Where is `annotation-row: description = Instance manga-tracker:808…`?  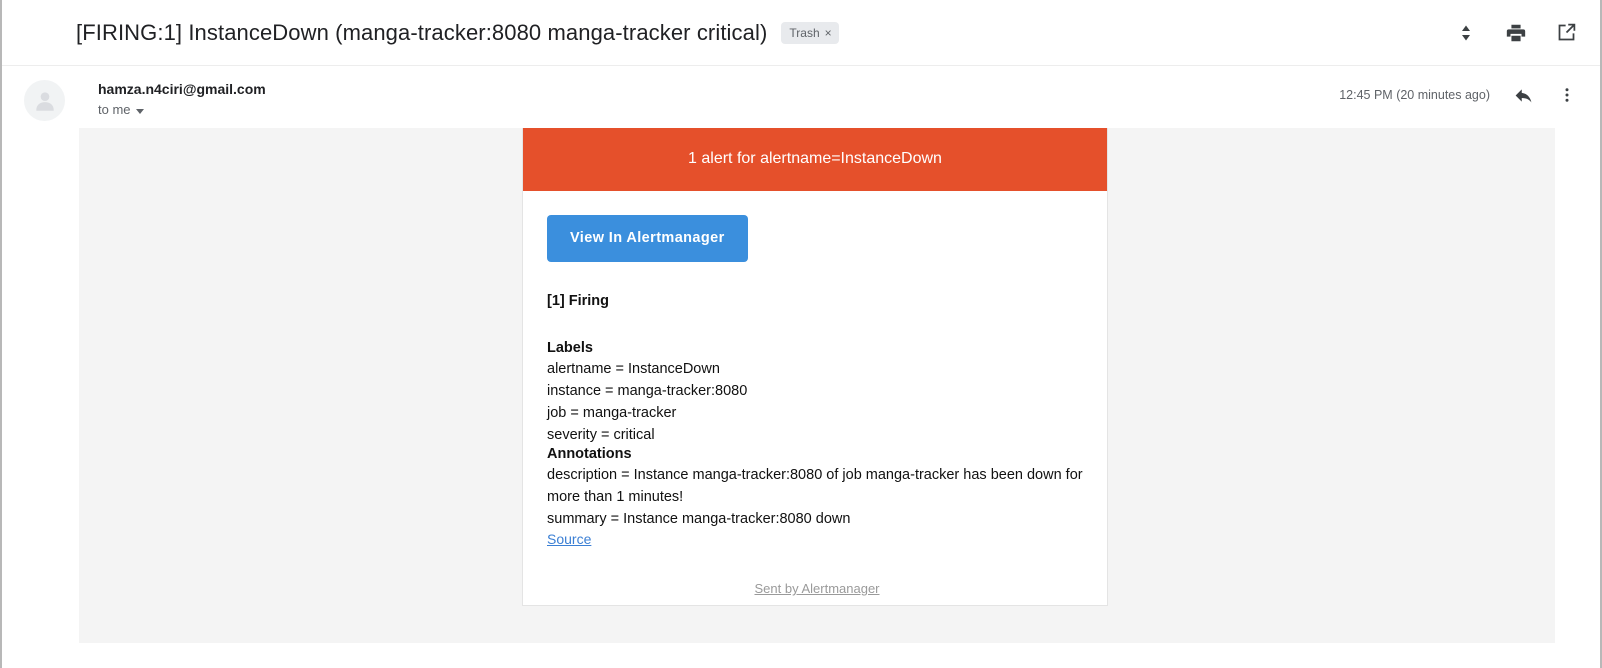 annotation-row: description = Instance manga-tracker:808… is located at coordinates (815, 486).